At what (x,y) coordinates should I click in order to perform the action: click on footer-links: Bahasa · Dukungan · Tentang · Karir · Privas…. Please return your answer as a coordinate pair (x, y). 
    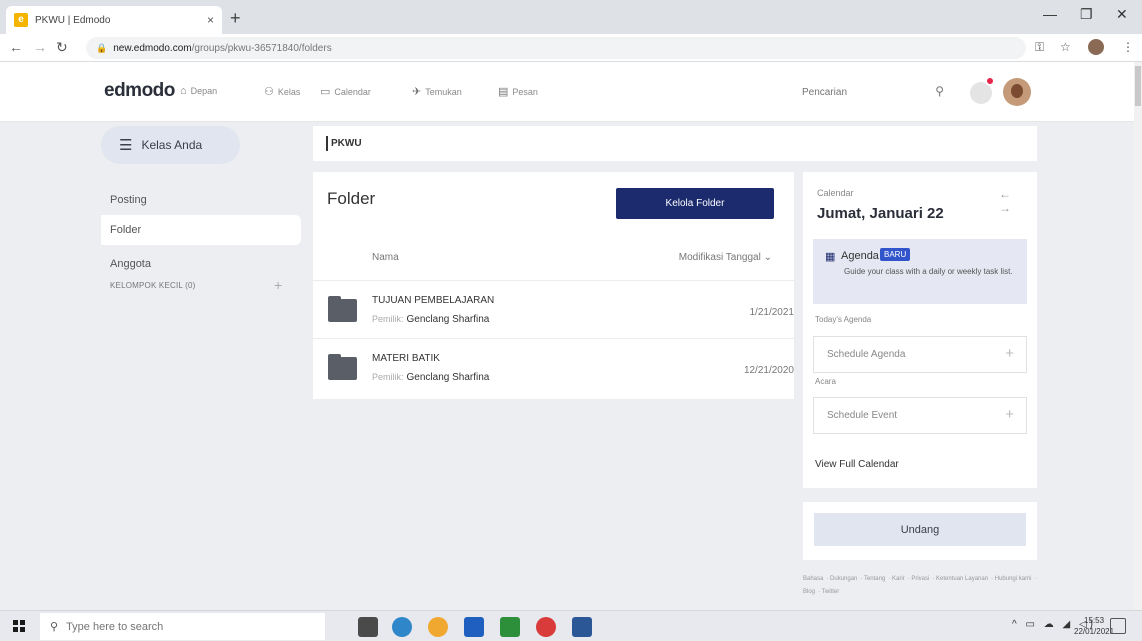
    Looking at the image, I should click on (920, 585).